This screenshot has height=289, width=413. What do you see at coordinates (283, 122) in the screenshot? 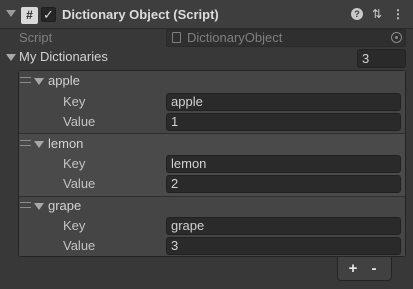
I see `value-field: 1` at bounding box center [283, 122].